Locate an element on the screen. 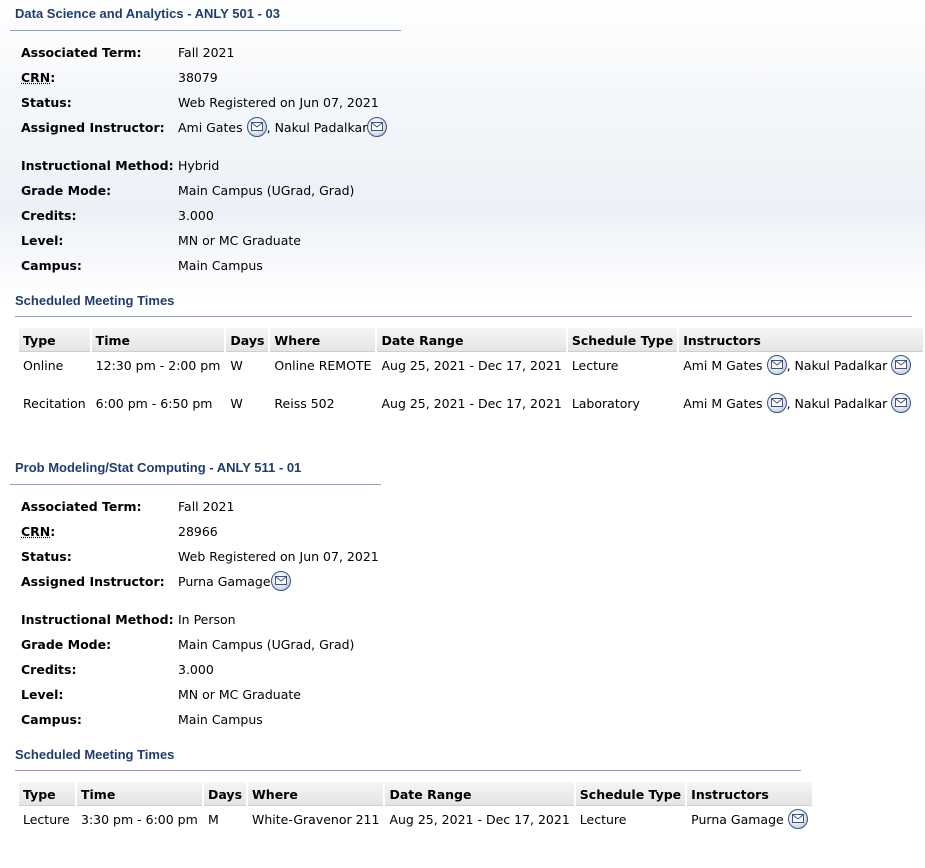 This screenshot has width=925, height=868. credits-label: Credits: is located at coordinates (49, 669).